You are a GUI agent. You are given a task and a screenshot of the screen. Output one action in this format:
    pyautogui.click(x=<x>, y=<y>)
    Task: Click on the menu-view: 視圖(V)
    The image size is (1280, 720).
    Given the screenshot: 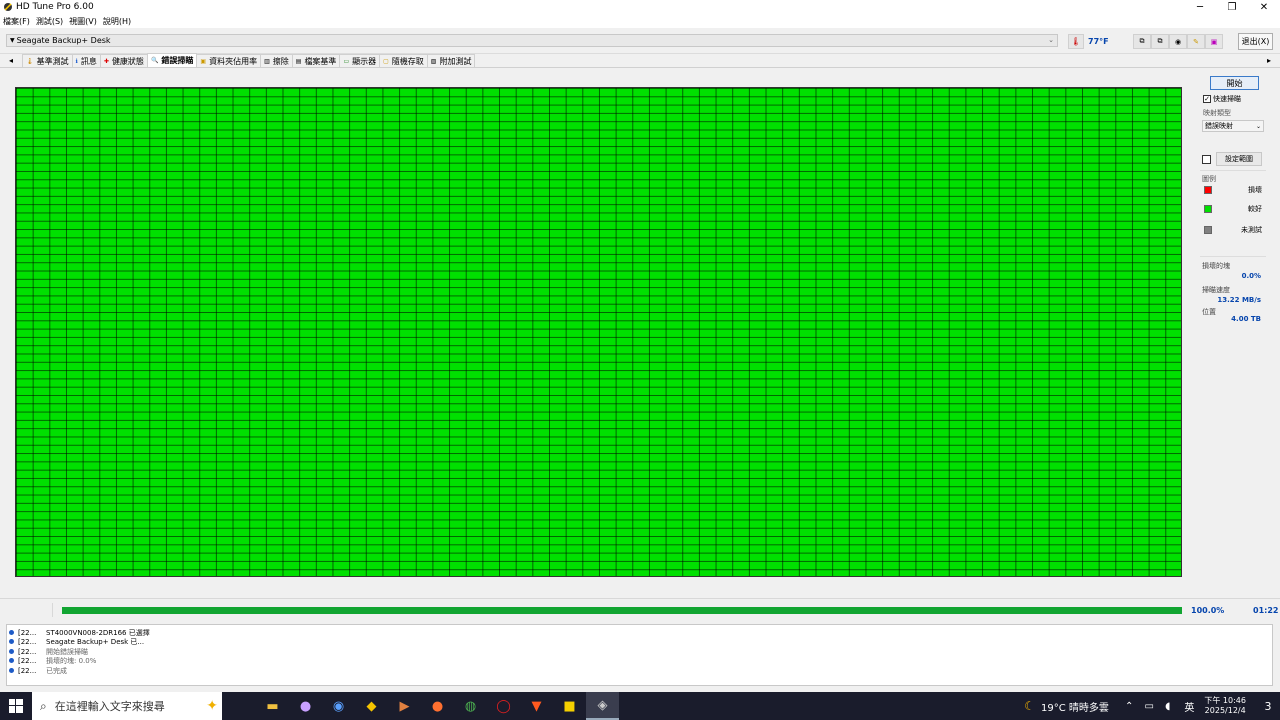 What is the action you would take?
    pyautogui.click(x=83, y=21)
    